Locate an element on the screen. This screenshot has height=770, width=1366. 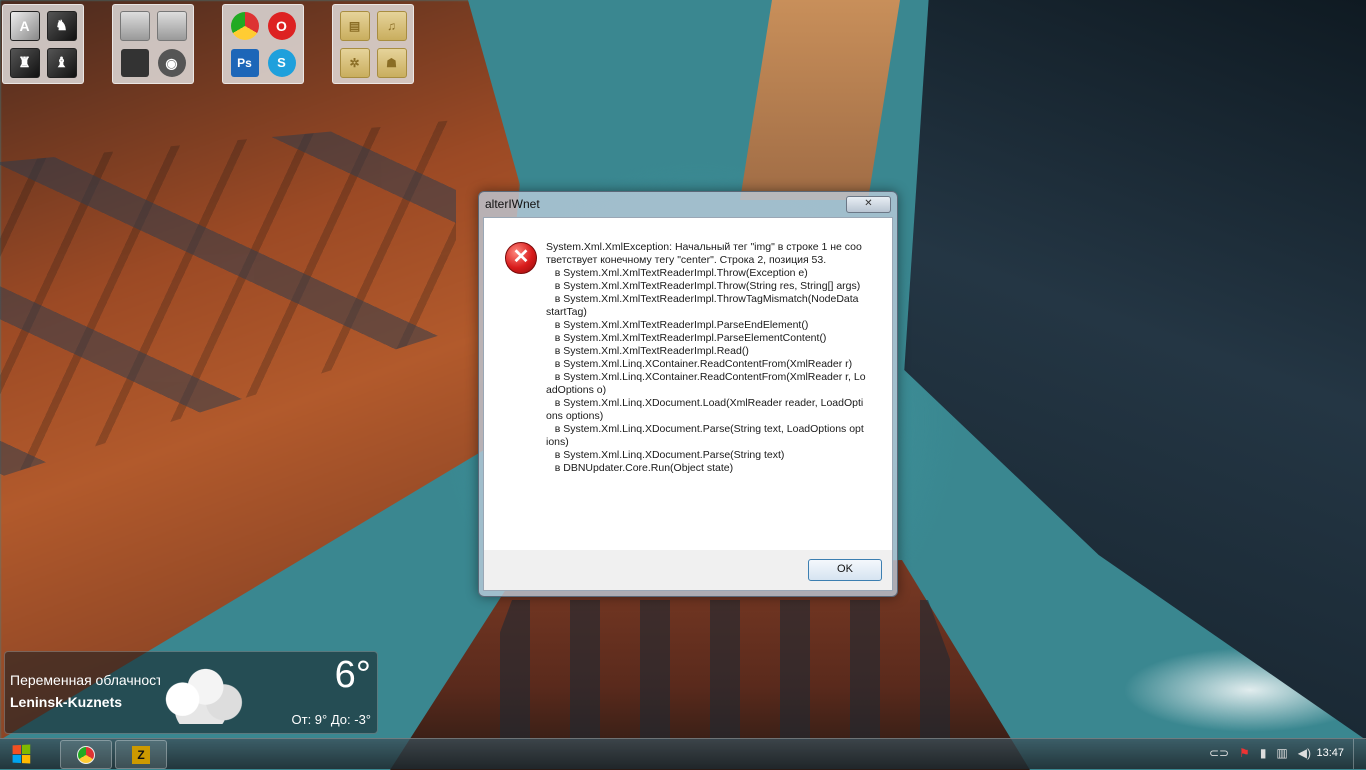
fence-system: ◉ is located at coordinates (153, 44).